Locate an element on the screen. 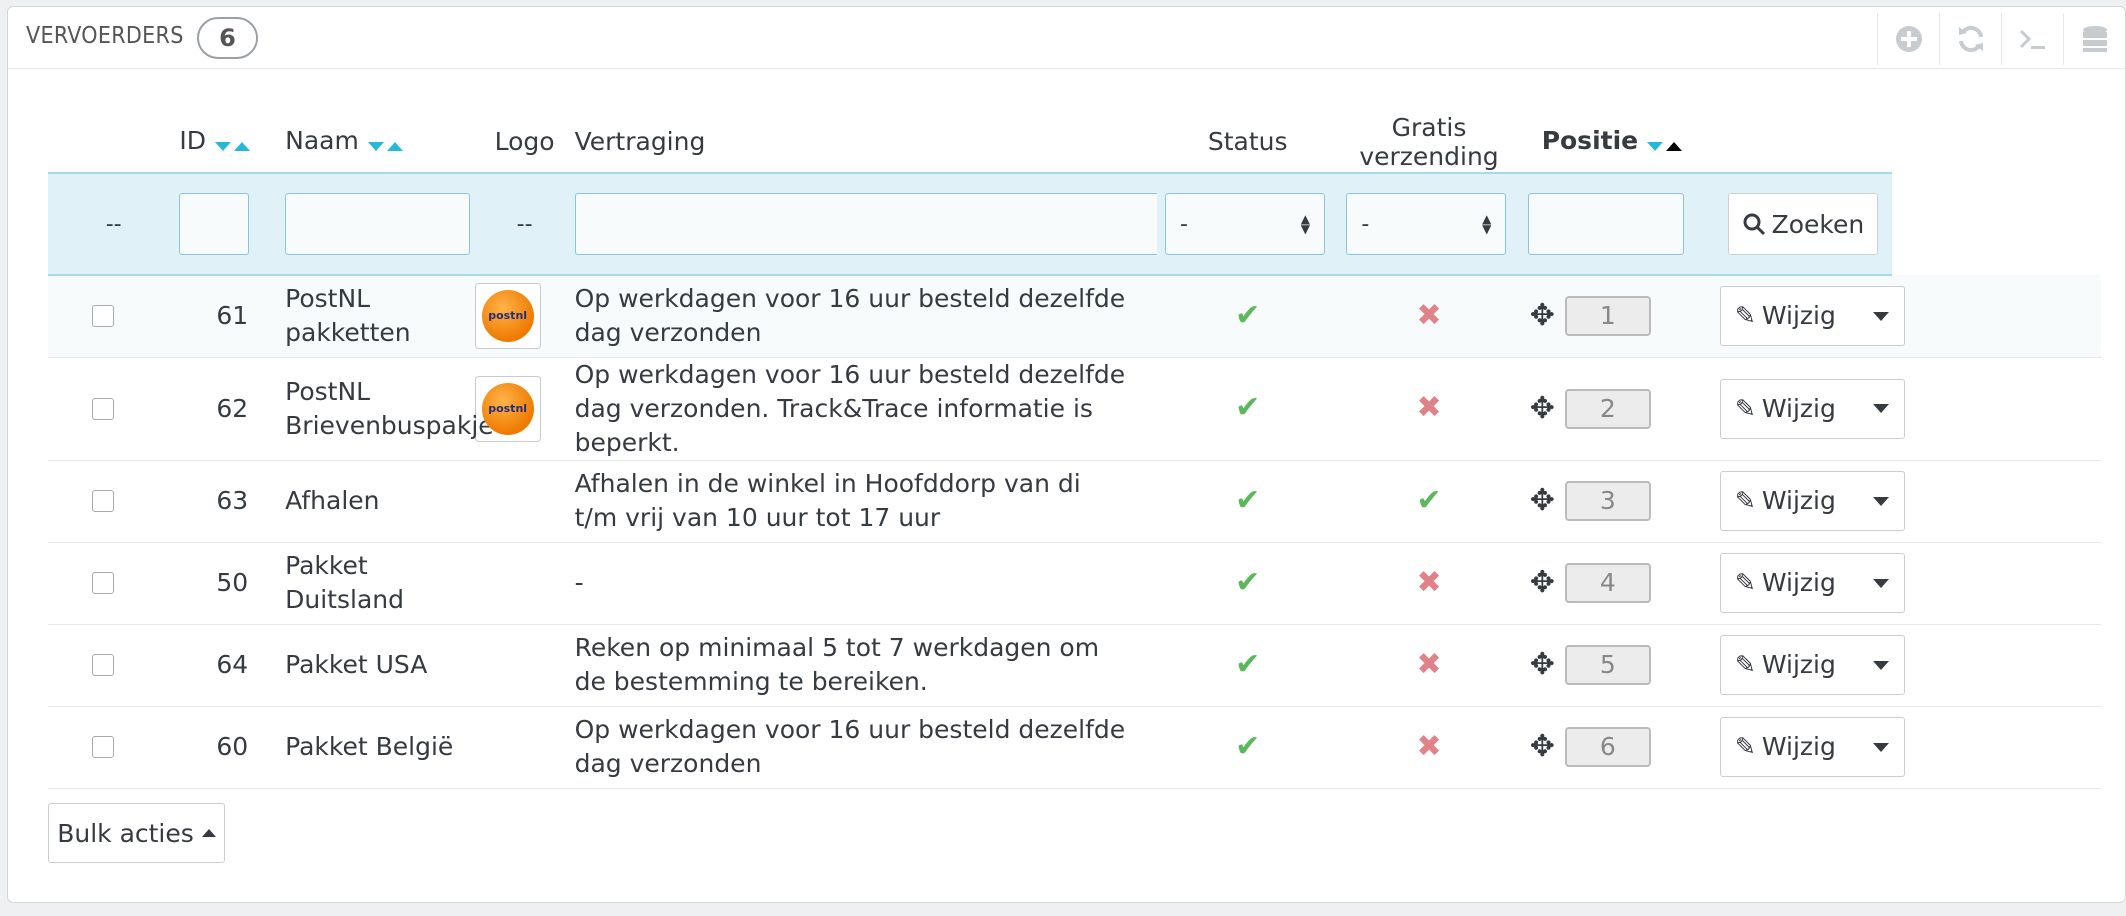 The width and height of the screenshot is (2126, 916). filter-id-input is located at coordinates (214, 224).